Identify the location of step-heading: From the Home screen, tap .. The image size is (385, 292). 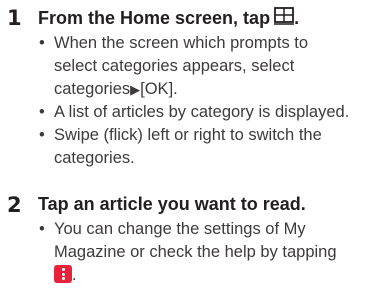
(168, 18).